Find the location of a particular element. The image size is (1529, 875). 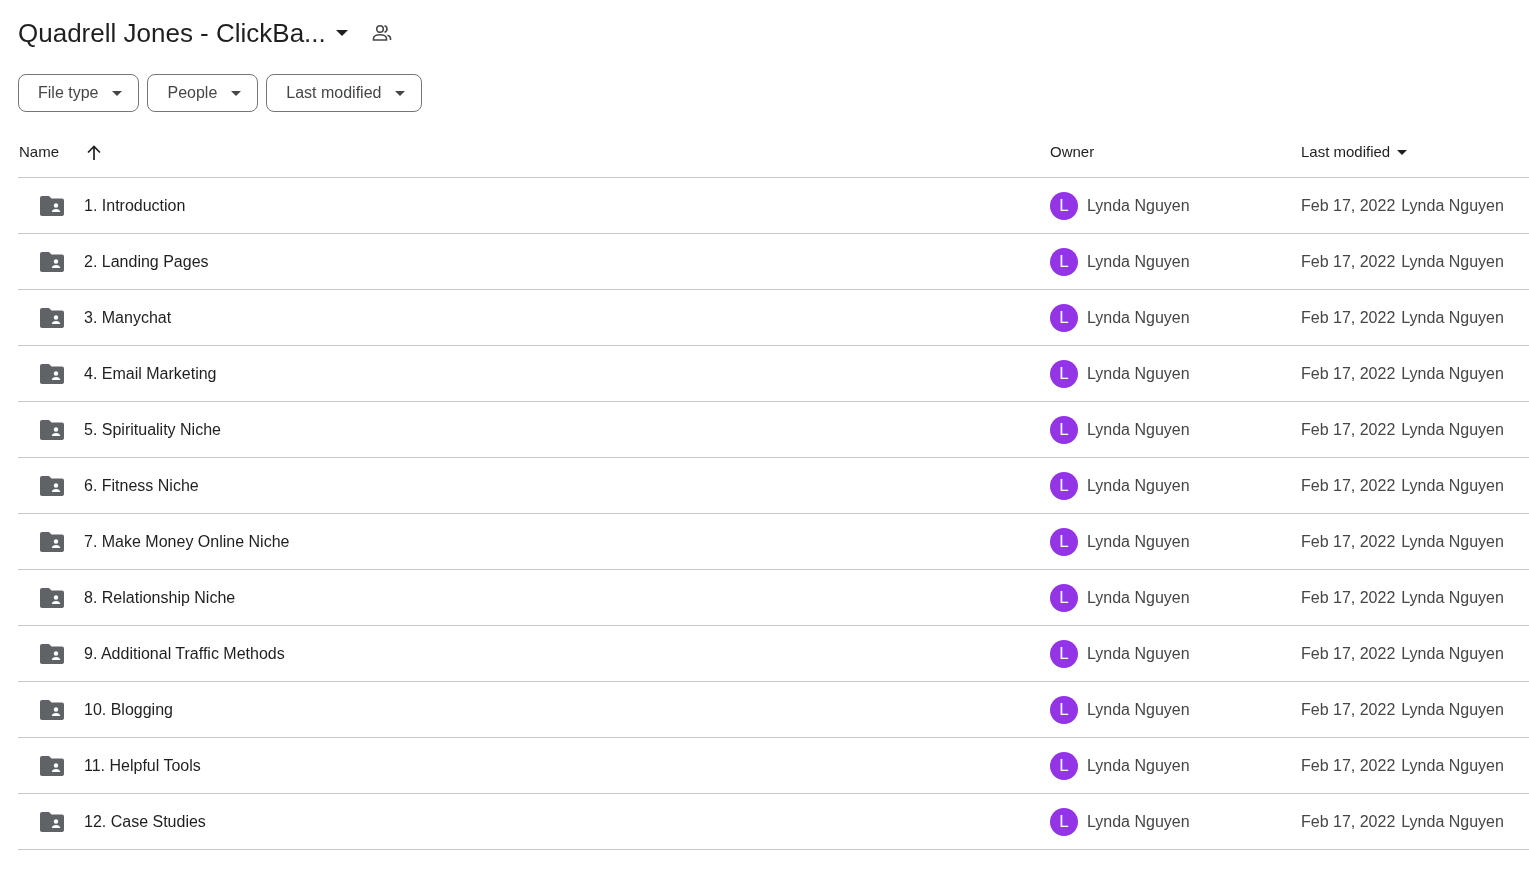

folder-name: 4. Email Marketing is located at coordinates (150, 373).